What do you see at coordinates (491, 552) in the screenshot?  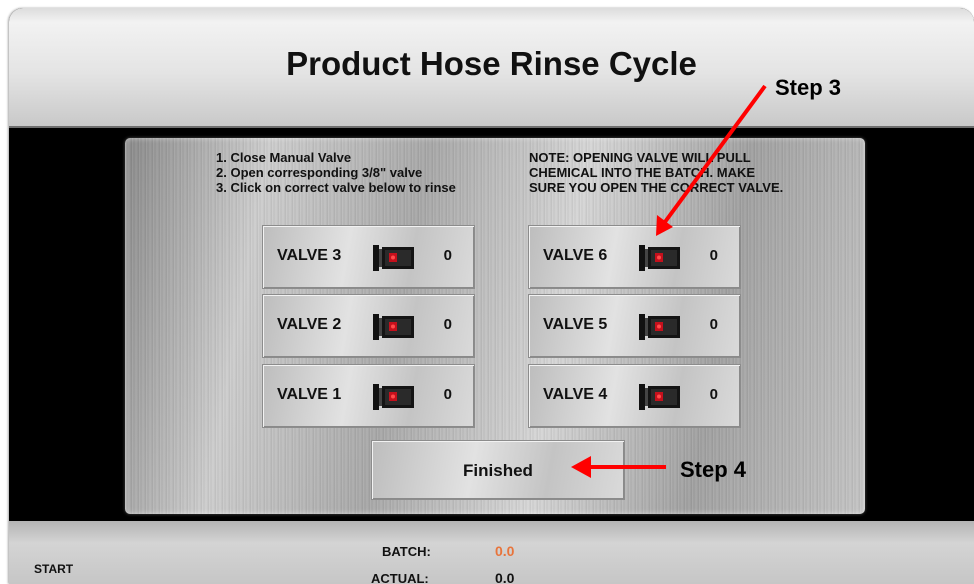 I see `status-bar: START BATCH: 0.0 ACTUAL: 0.0` at bounding box center [491, 552].